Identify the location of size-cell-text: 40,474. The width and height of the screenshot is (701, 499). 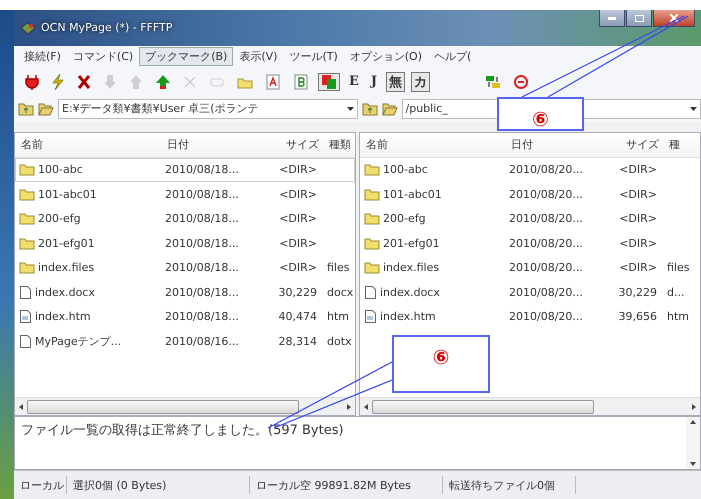
(298, 317).